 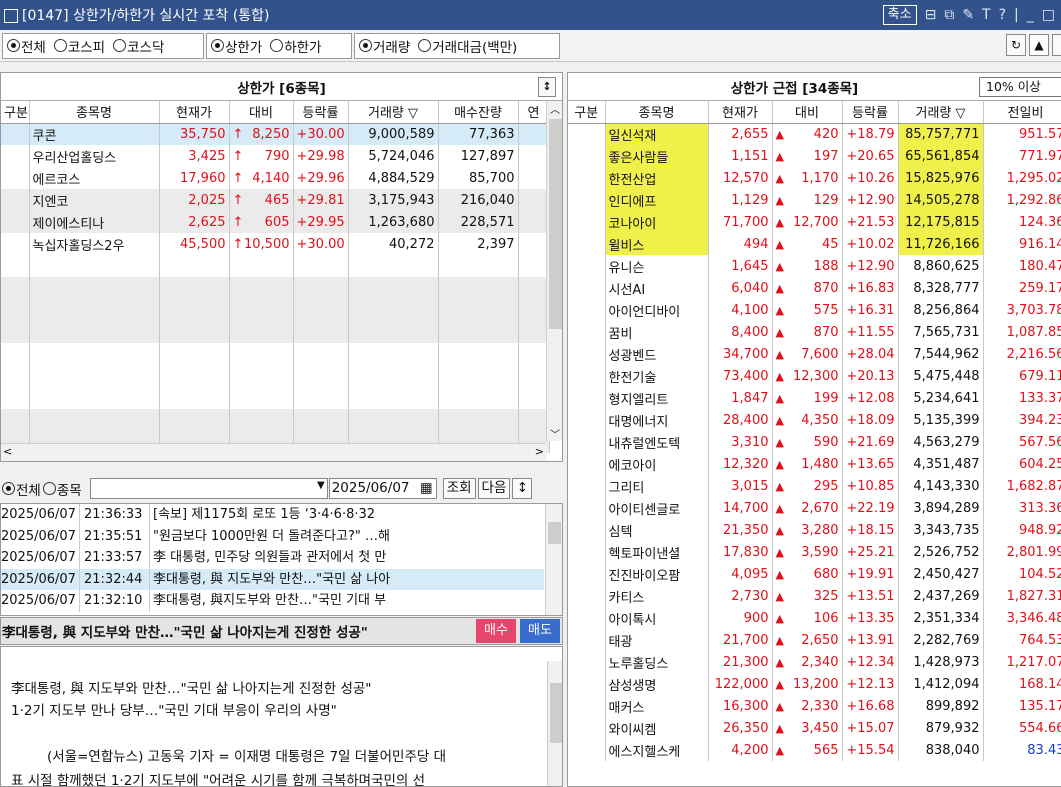 I want to click on pin-icon: ✎, so click(x=968, y=15).